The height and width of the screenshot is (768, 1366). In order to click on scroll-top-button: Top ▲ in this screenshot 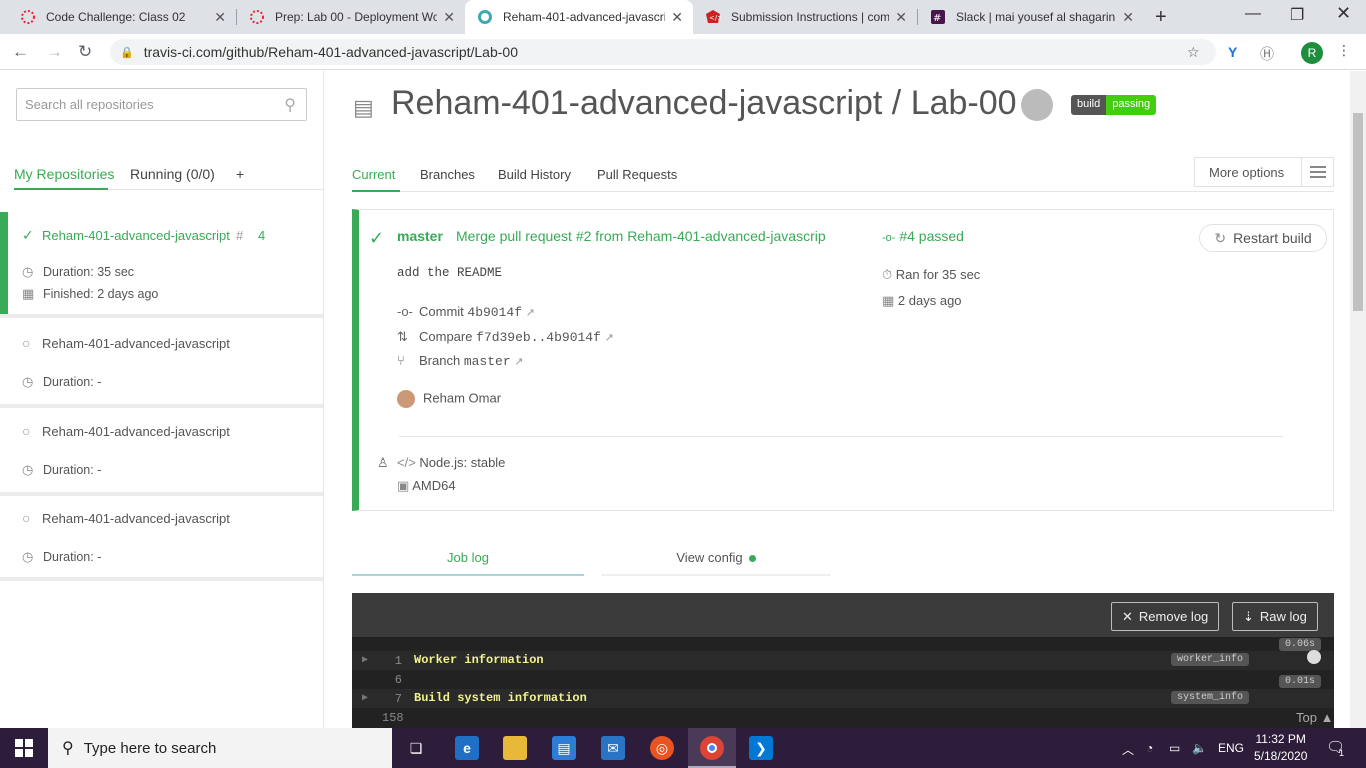, I will do `click(1314, 717)`.